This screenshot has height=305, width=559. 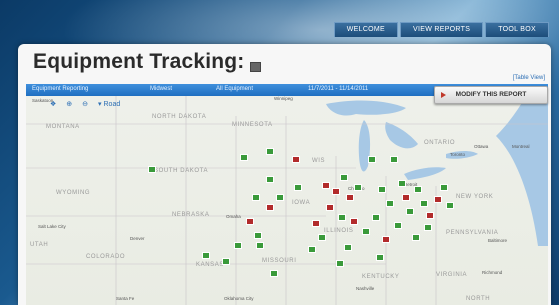 I want to click on map-label: SOUTH DAKOTA, so click(x=181, y=171).